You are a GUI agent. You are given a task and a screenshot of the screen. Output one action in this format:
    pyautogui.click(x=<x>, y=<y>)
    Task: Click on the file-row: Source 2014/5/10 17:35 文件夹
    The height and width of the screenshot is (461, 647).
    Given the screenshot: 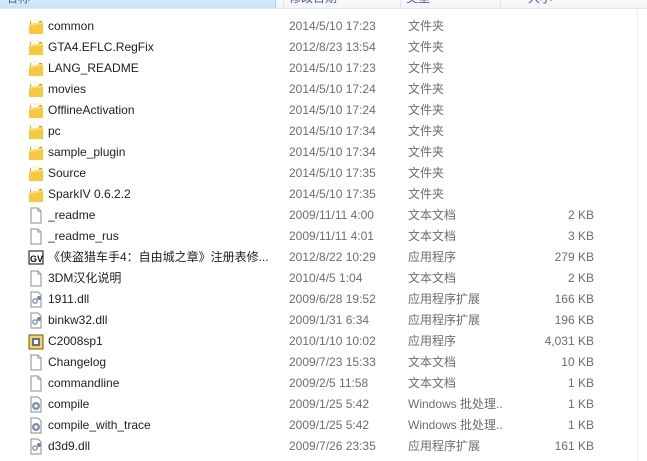 What is the action you would take?
    pyautogui.click(x=323, y=173)
    